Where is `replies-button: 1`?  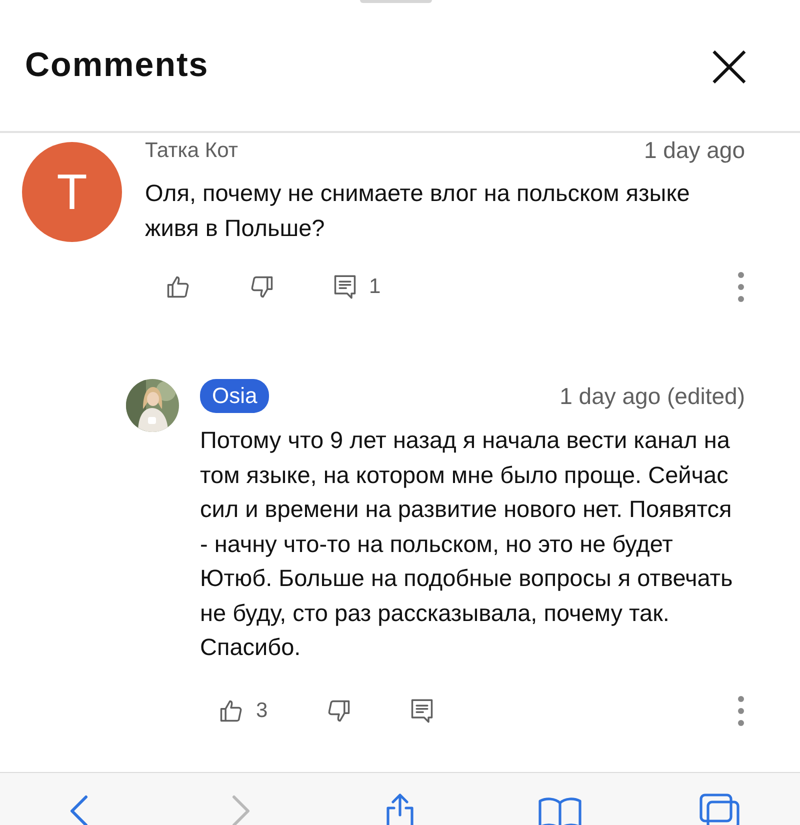
replies-button: 1 is located at coordinates (357, 287).